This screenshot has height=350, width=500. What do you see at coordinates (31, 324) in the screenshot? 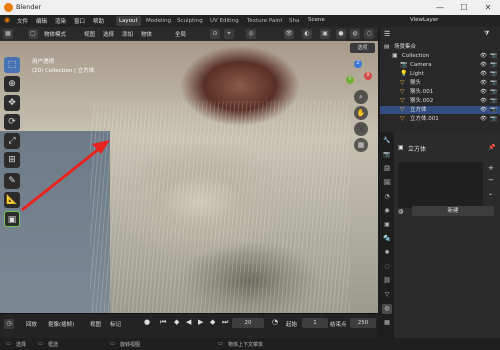
I see `menu-playback: 回放` at bounding box center [31, 324].